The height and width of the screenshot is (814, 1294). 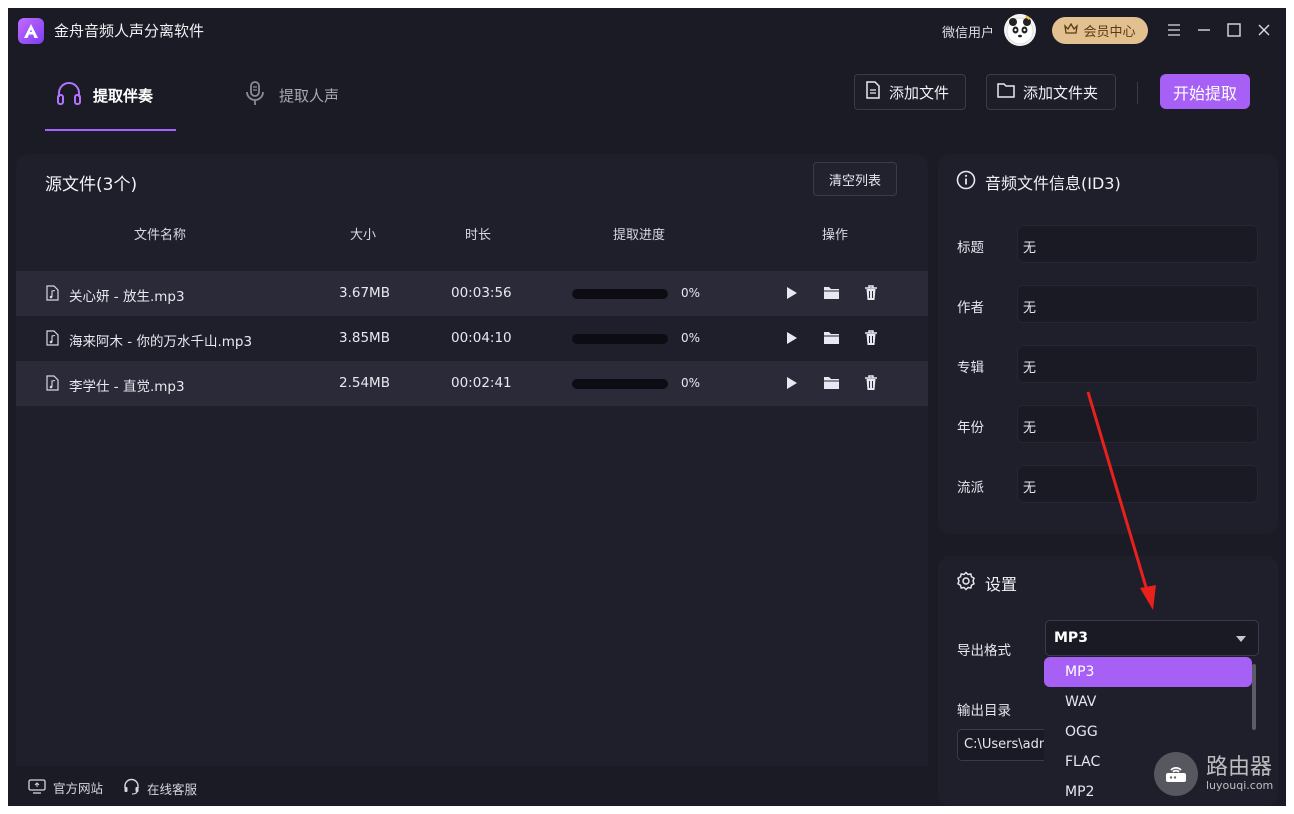 I want to click on folder-icon, so click(x=1006, y=92).